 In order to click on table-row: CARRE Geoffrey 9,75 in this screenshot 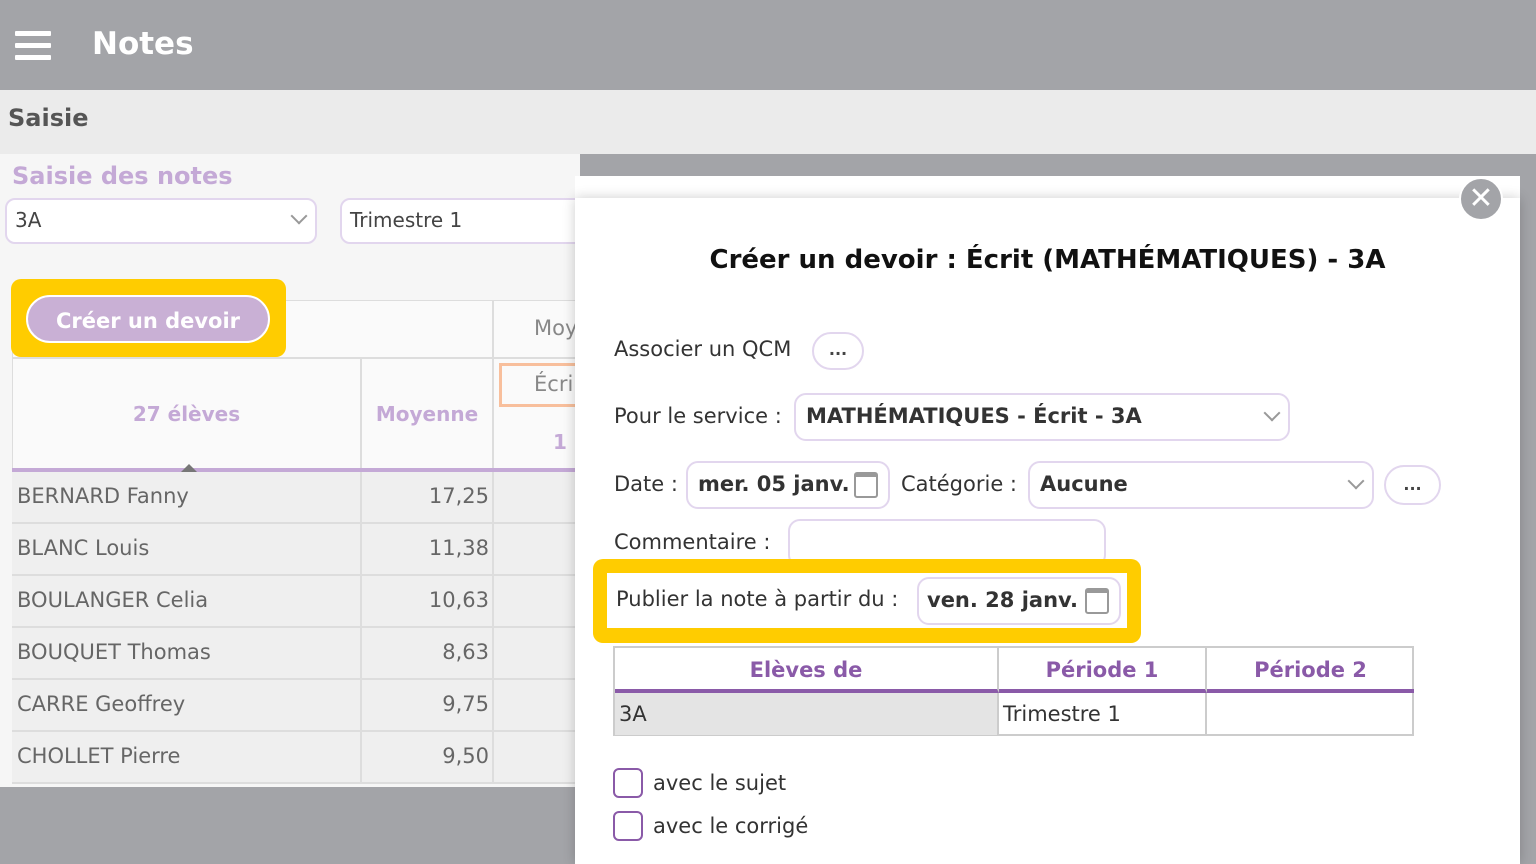, I will do `click(297, 706)`.